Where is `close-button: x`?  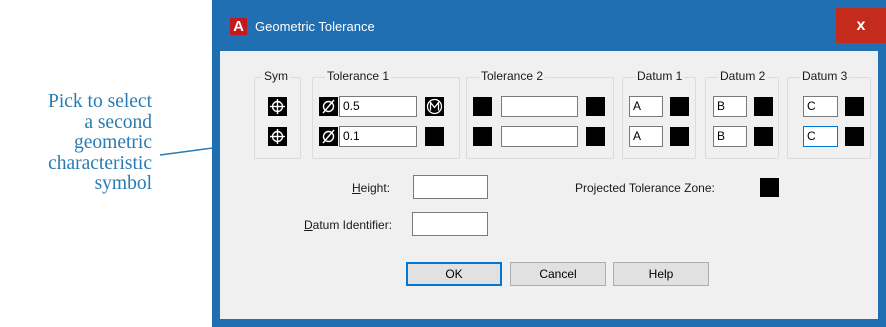
close-button: x is located at coordinates (861, 25).